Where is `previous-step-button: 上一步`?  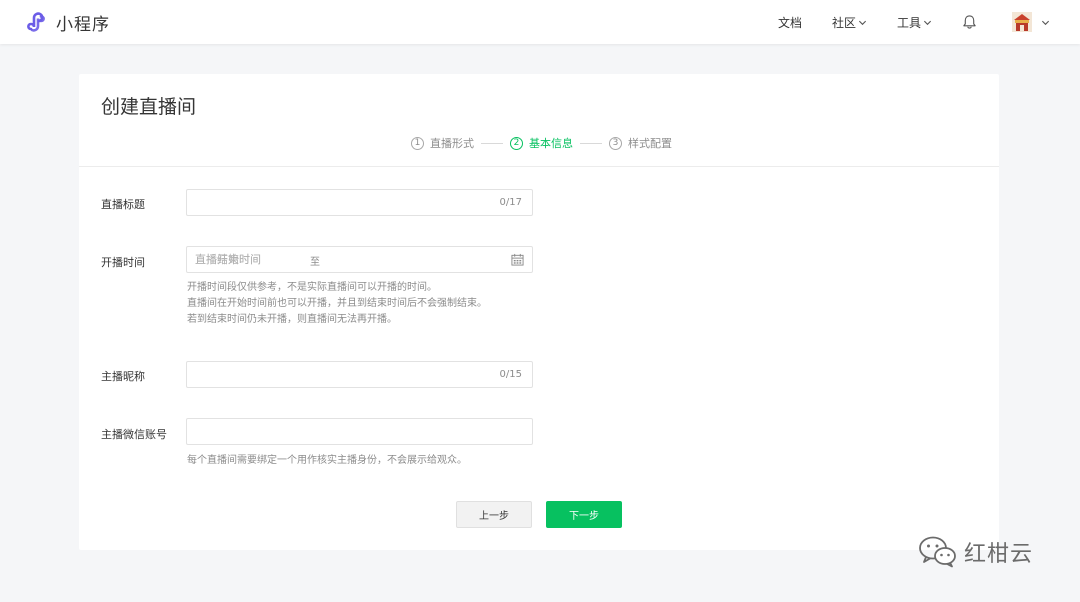 previous-step-button: 上一步 is located at coordinates (494, 514).